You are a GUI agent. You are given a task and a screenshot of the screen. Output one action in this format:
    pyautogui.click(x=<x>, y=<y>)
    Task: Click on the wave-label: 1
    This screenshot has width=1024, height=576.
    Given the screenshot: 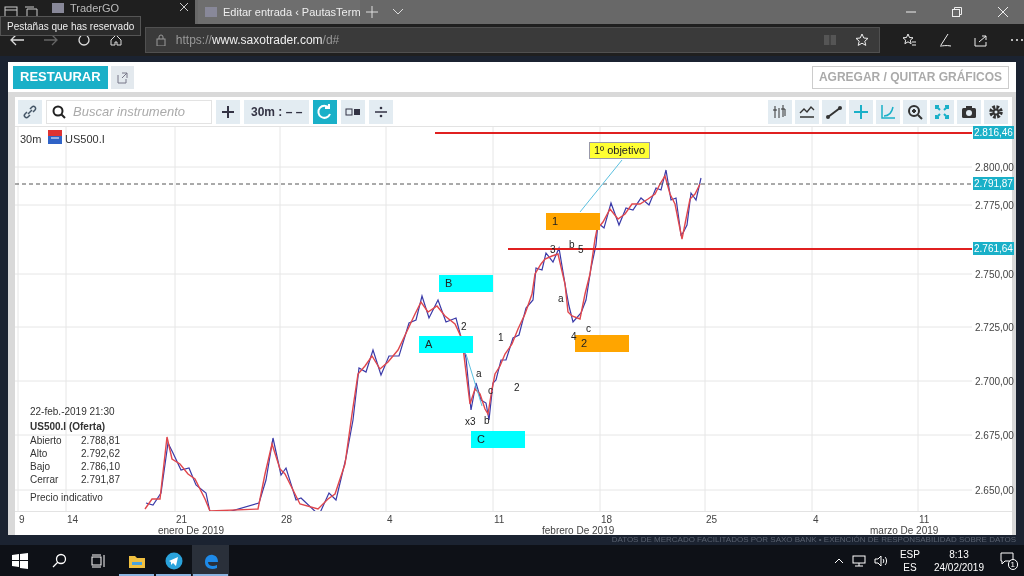 What is the action you would take?
    pyautogui.click(x=501, y=338)
    